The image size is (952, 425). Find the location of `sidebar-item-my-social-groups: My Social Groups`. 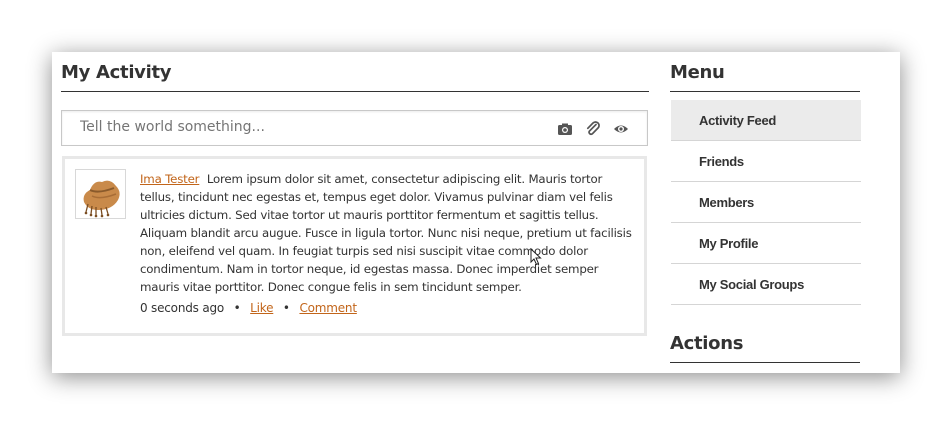

sidebar-item-my-social-groups: My Social Groups is located at coordinates (766, 284).